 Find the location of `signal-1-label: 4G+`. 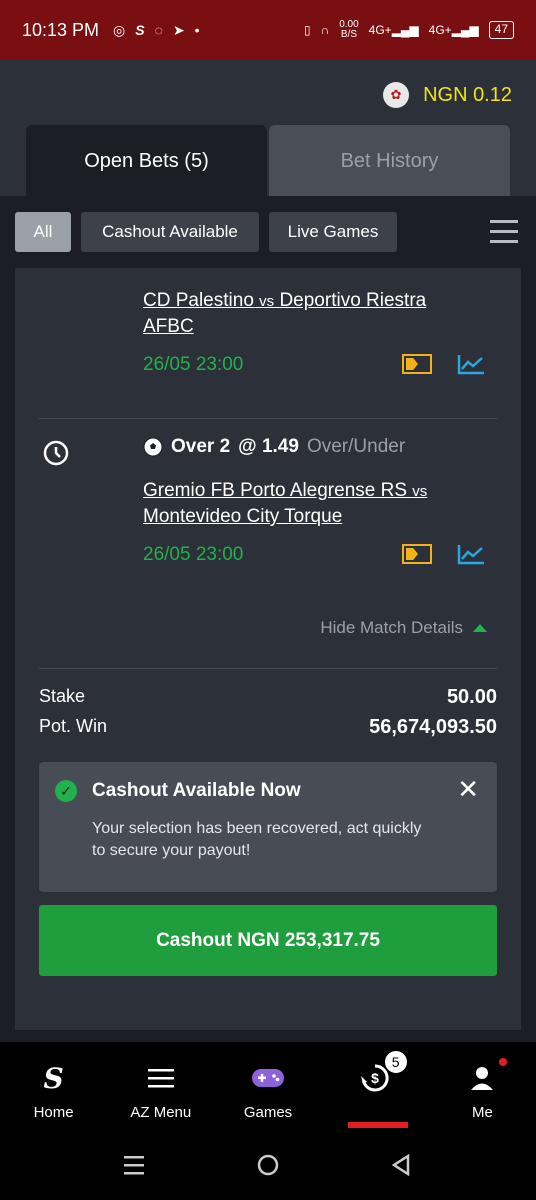

signal-1-label: 4G+ is located at coordinates (380, 30).